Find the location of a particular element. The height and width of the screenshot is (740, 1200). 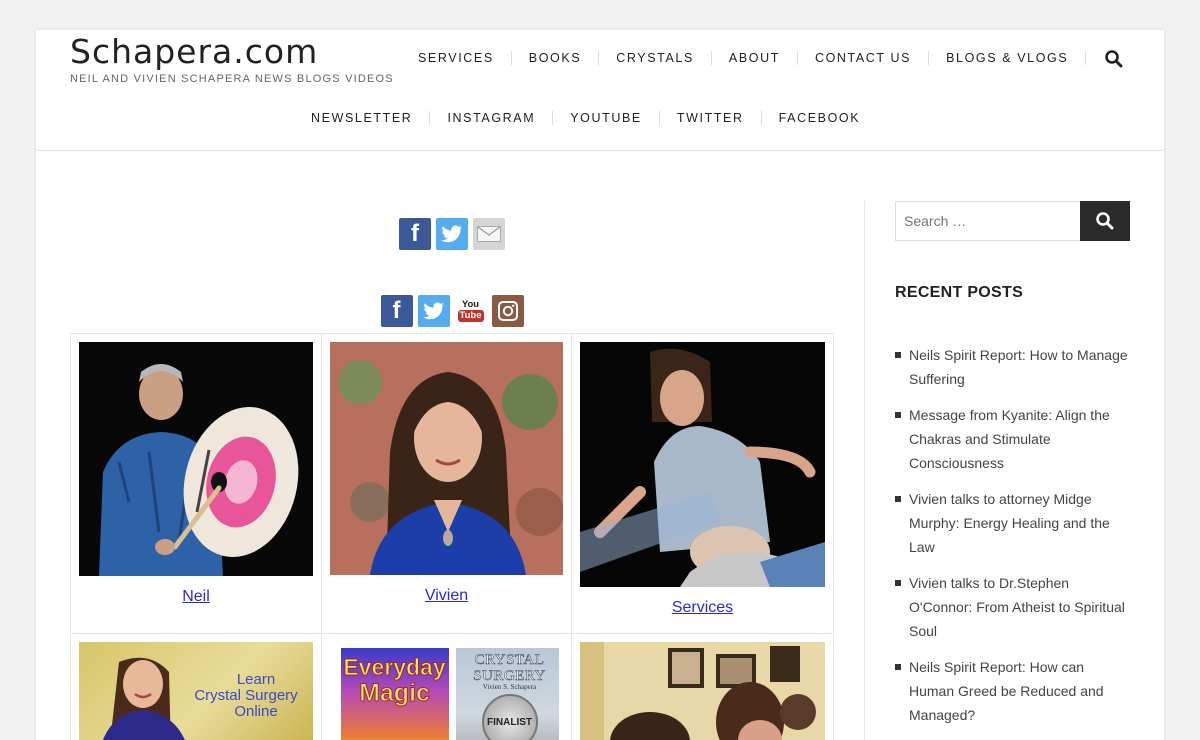

grid-cell-services: Services is located at coordinates (702, 483).